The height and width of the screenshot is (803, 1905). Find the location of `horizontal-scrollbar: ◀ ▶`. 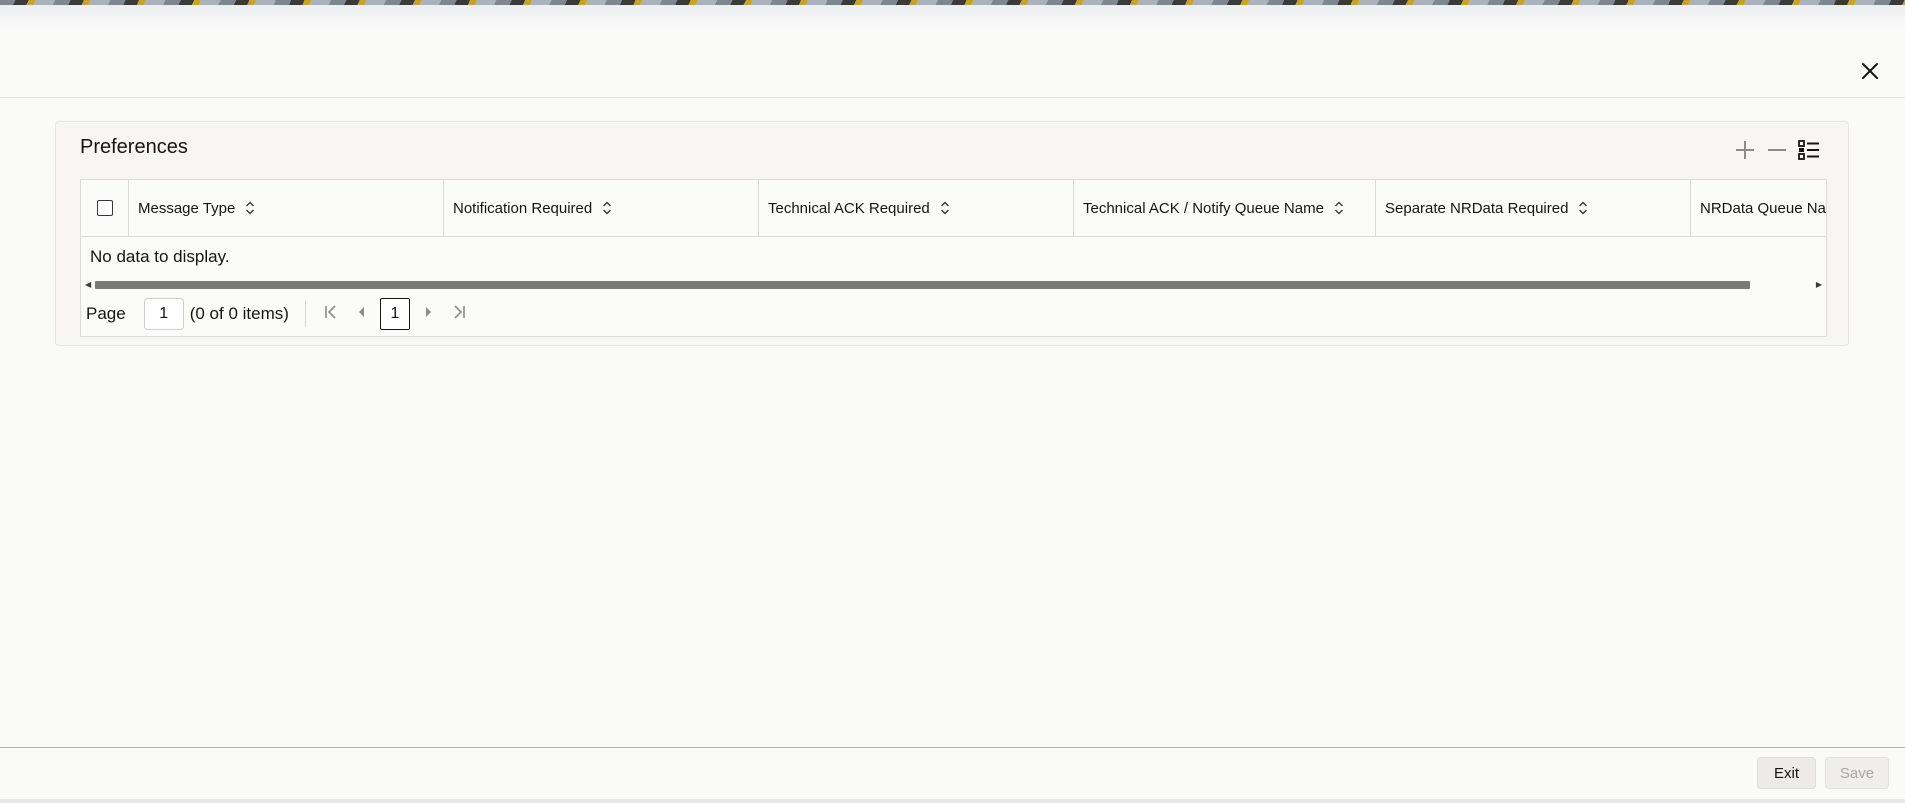

horizontal-scrollbar: ◀ ▶ is located at coordinates (953, 284).